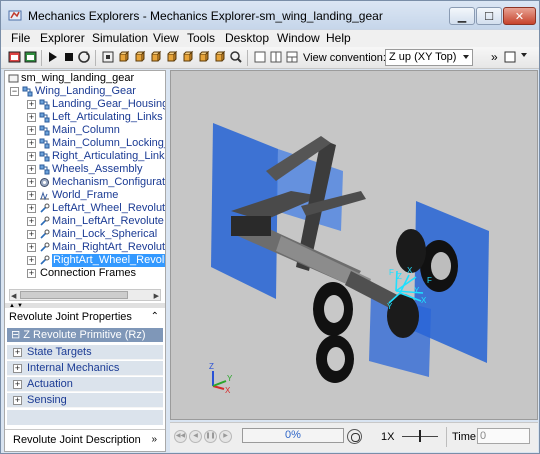 This screenshot has height=454, width=540. Describe the element at coordinates (336, 359) in the screenshot. I see `wheel-front-lower-hub` at that location.